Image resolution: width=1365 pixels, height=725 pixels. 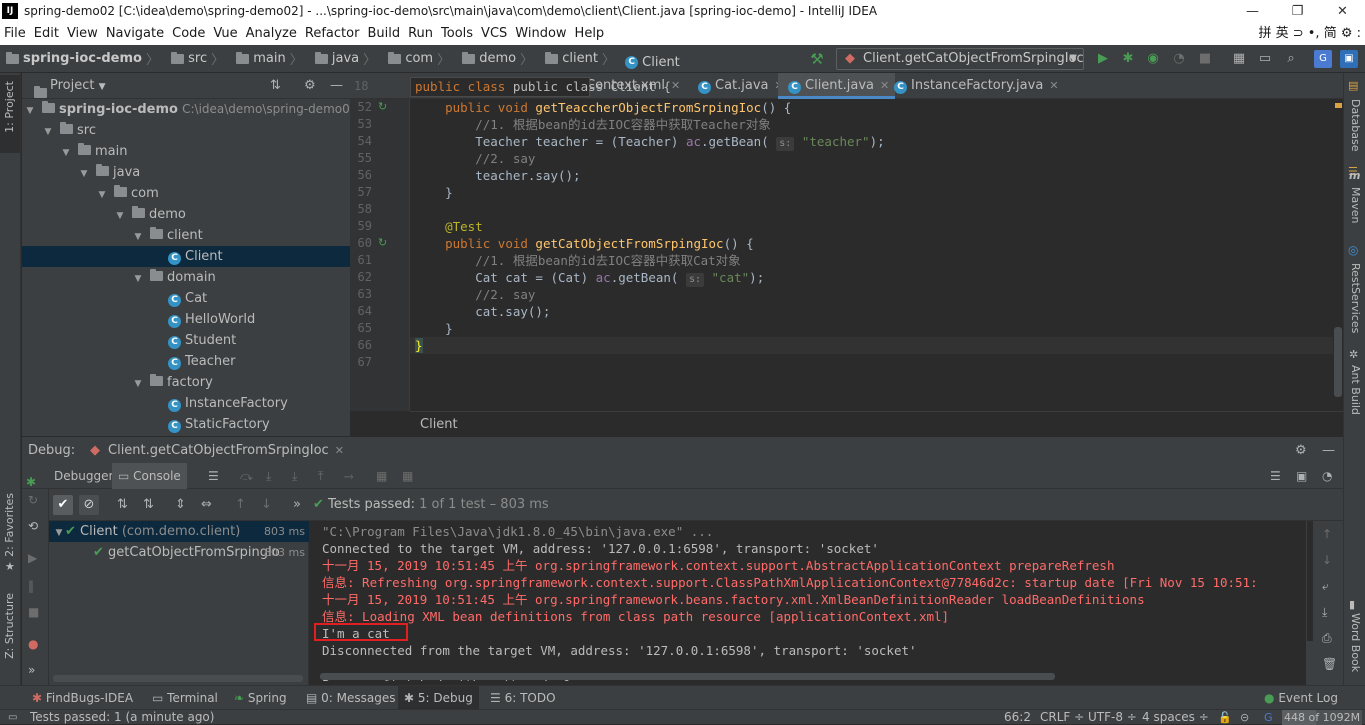 I want to click on tool-window-project: 1: Project, so click(x=10, y=114).